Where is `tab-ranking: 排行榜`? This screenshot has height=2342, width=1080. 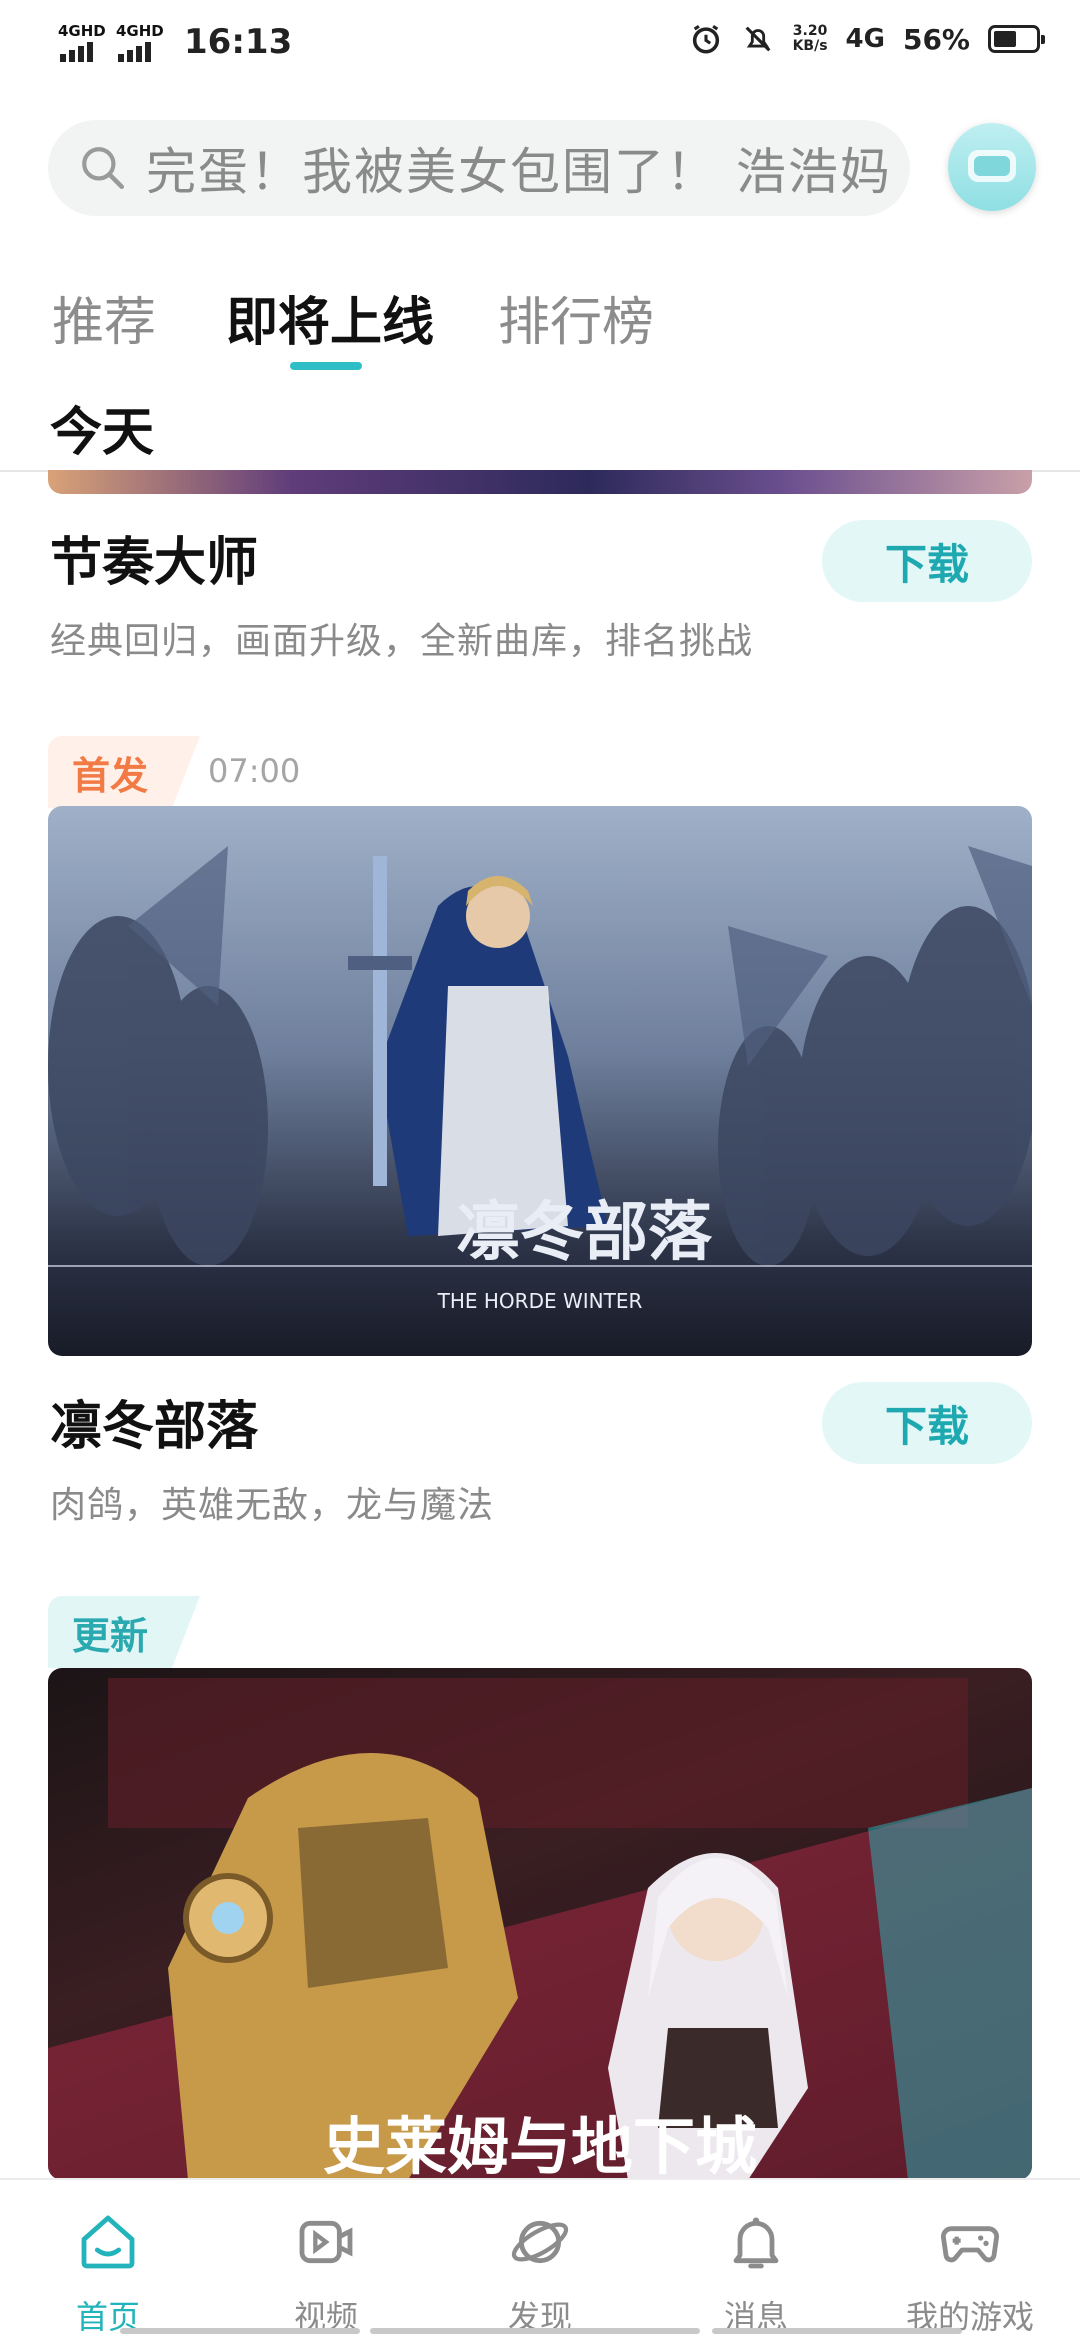
tab-ranking: 排行榜 is located at coordinates (576, 317).